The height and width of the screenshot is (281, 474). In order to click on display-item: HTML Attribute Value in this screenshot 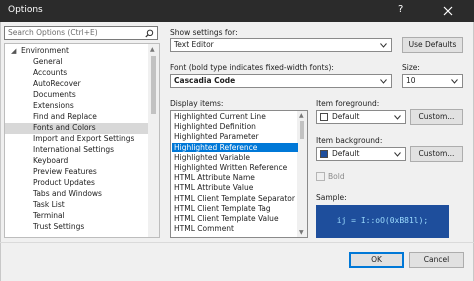, I will do `click(235, 187)`.